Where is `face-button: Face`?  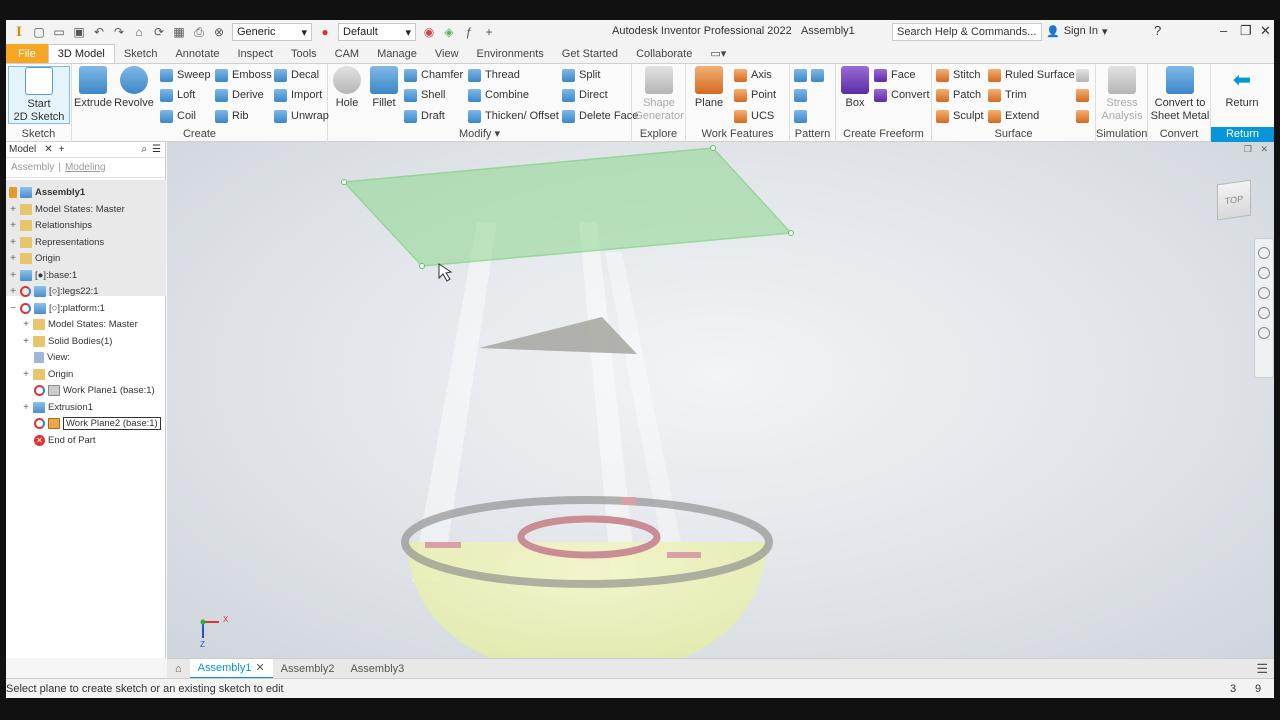
face-button: Face is located at coordinates (894, 75).